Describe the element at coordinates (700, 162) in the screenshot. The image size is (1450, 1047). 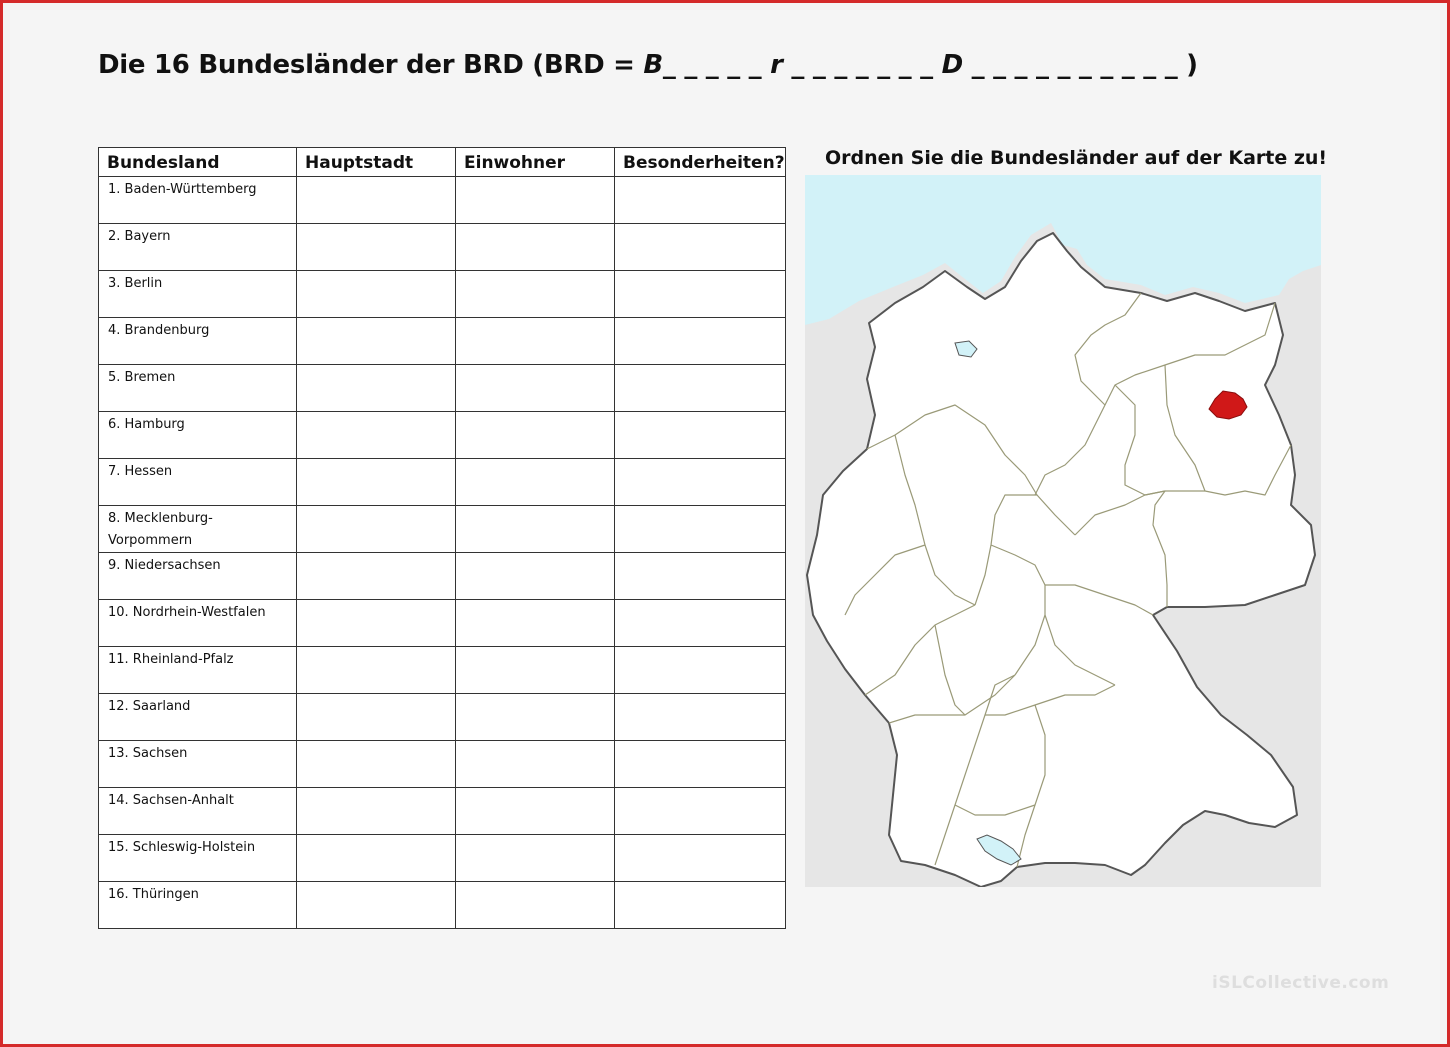
I see `header-besonderheiten: Besonderheiten?` at that location.